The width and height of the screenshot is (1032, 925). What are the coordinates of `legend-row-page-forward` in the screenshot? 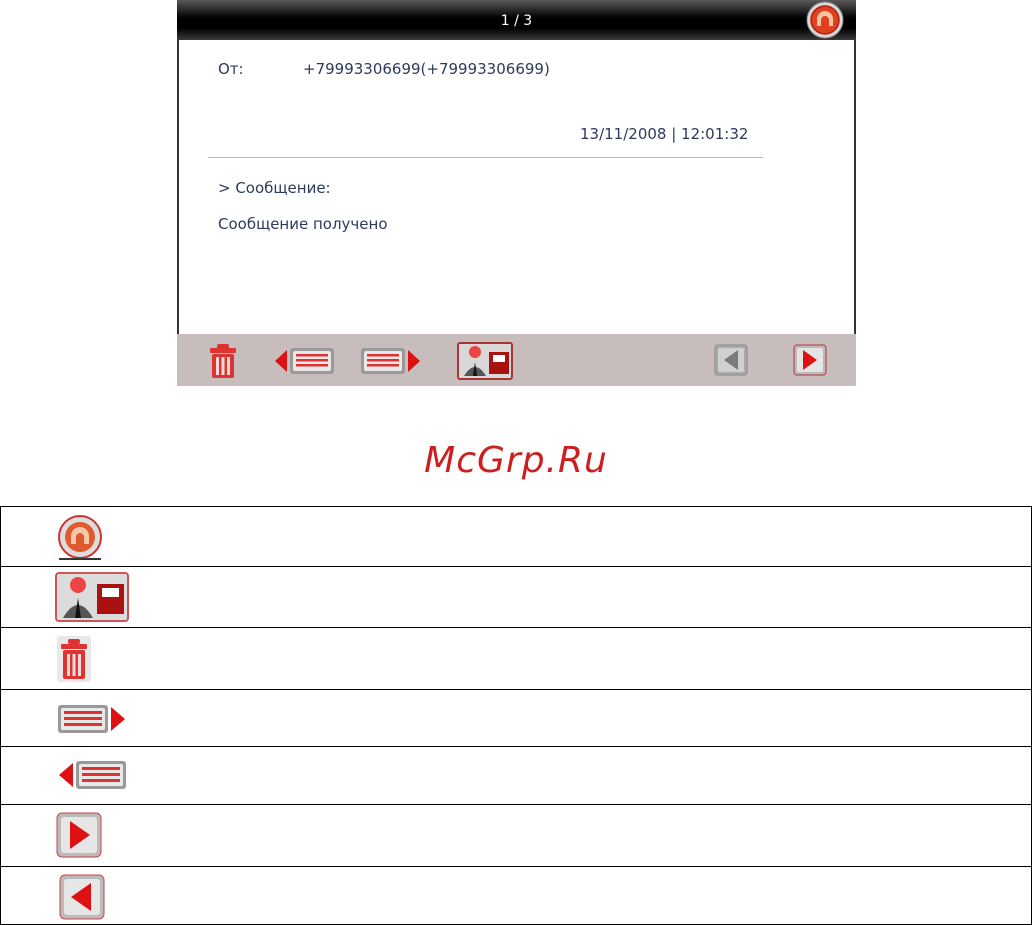 It's located at (516, 836).